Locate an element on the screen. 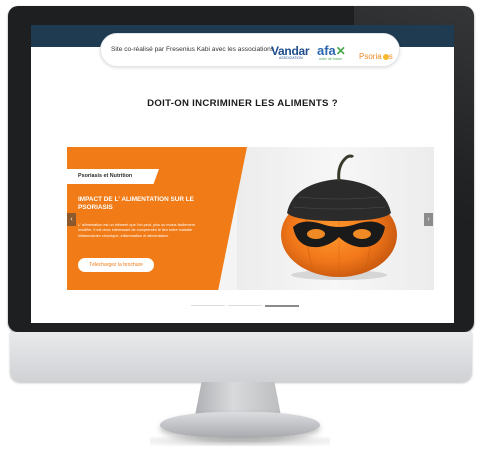 The width and height of the screenshot is (478, 453). afa-logo-subtext: crohn rch france is located at coordinates (331, 59).